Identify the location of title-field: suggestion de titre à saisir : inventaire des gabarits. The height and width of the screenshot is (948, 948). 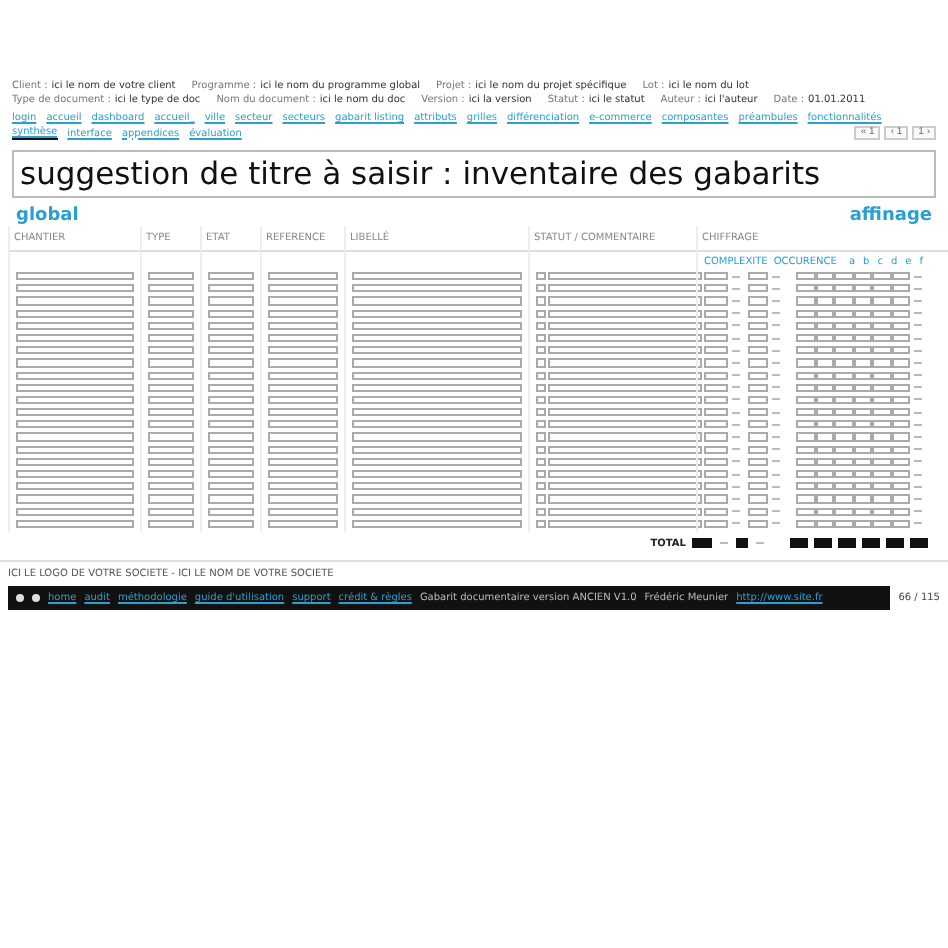
(474, 174).